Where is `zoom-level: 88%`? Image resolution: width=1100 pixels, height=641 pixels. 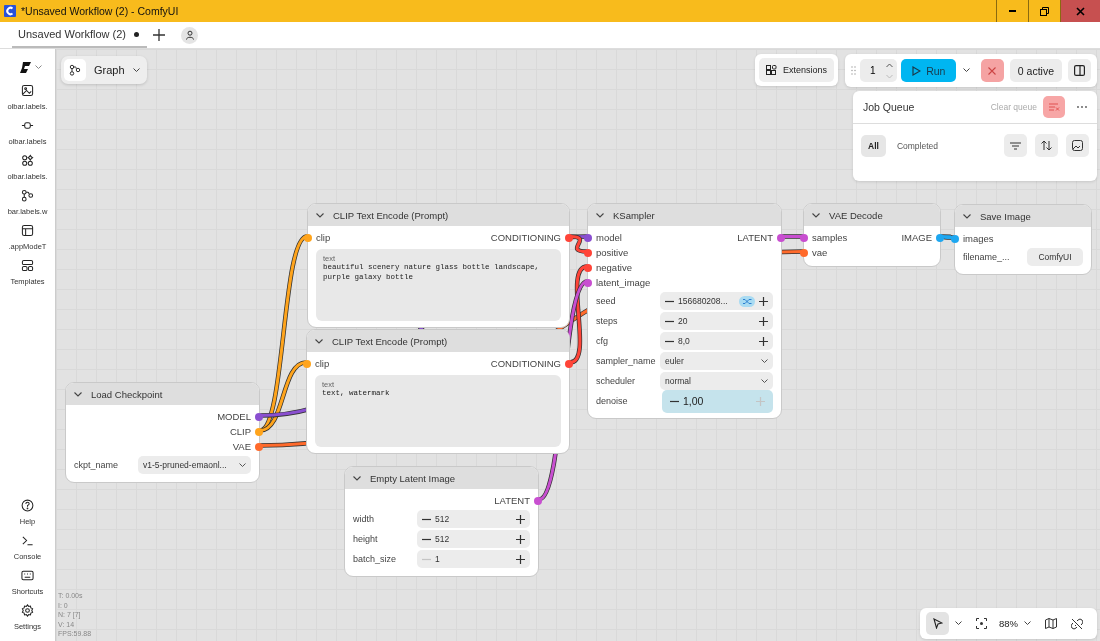 zoom-level: 88% is located at coordinates (1008, 623).